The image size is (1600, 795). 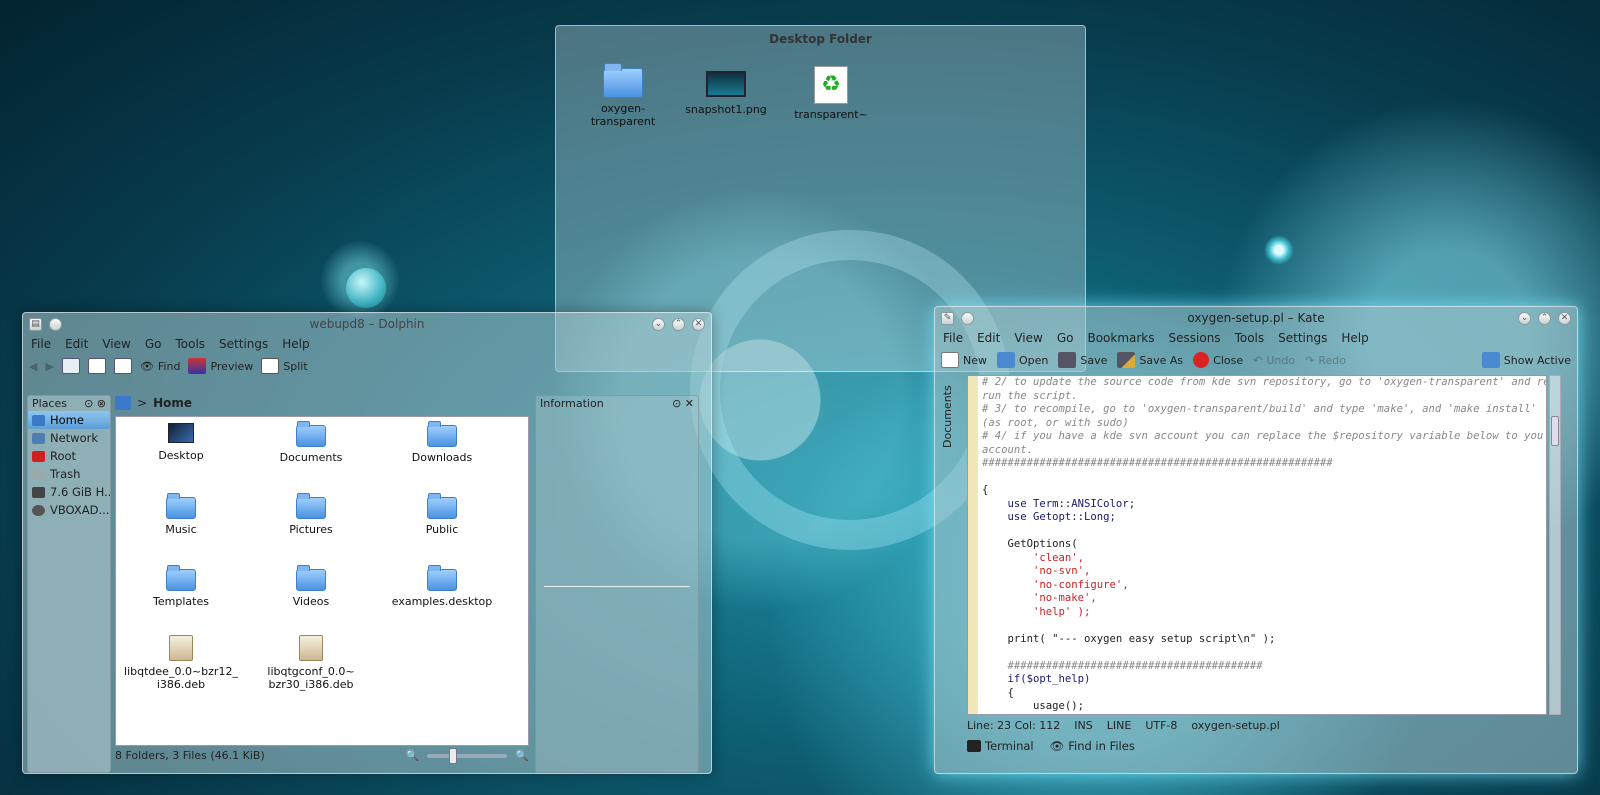 I want to click on window-menu-icon: ✎, so click(x=947, y=318).